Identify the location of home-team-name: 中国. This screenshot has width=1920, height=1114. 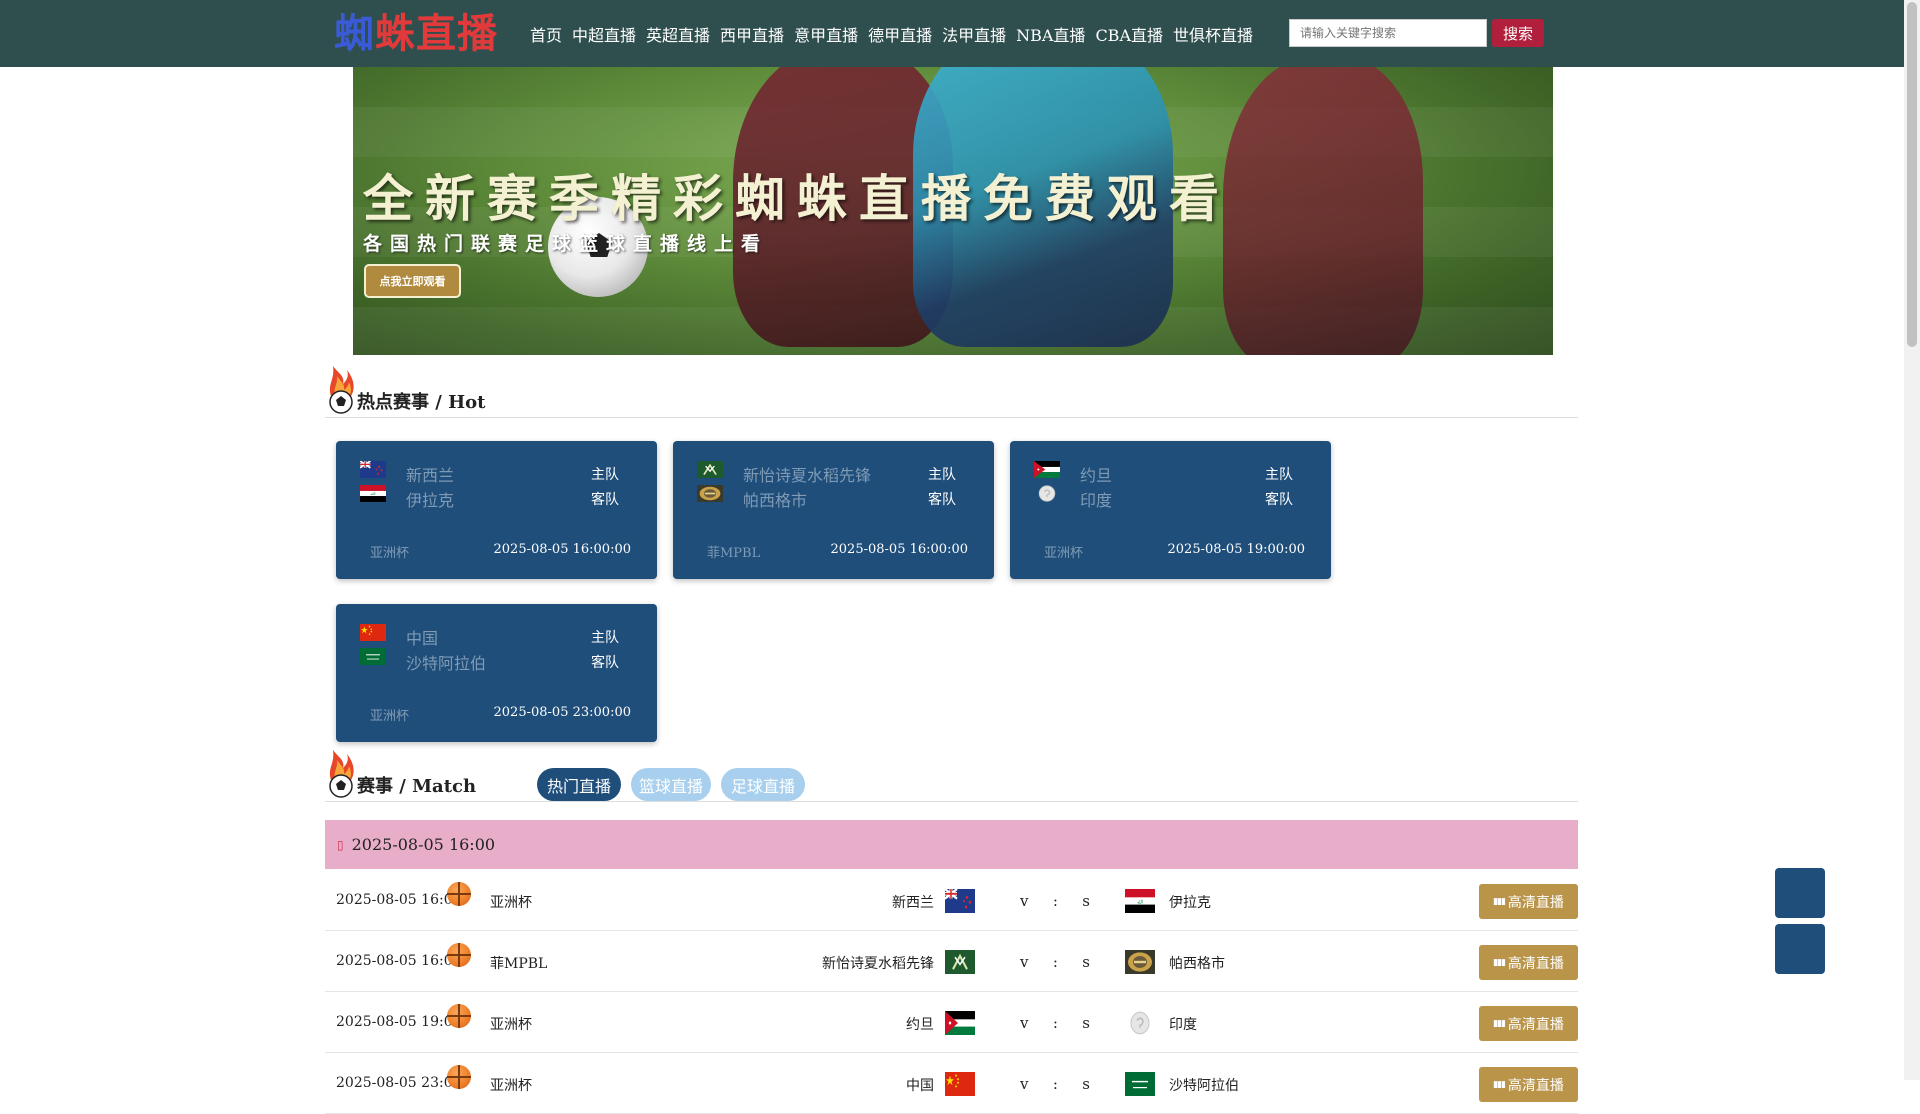
(920, 1085).